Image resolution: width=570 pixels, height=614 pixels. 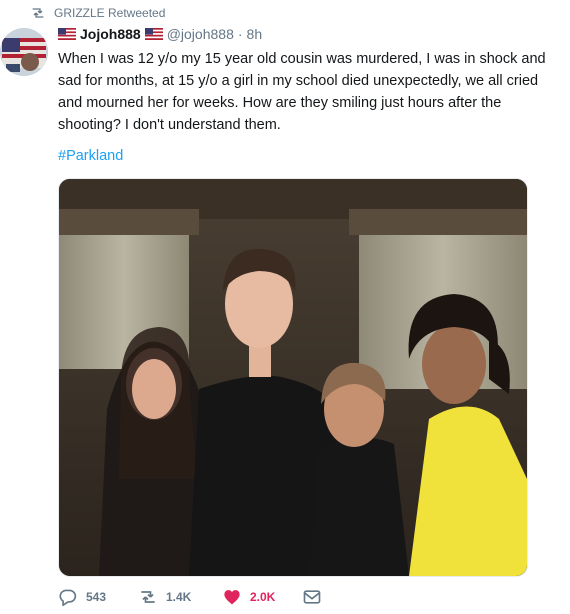 I want to click on heart-icon, so click(x=232, y=597).